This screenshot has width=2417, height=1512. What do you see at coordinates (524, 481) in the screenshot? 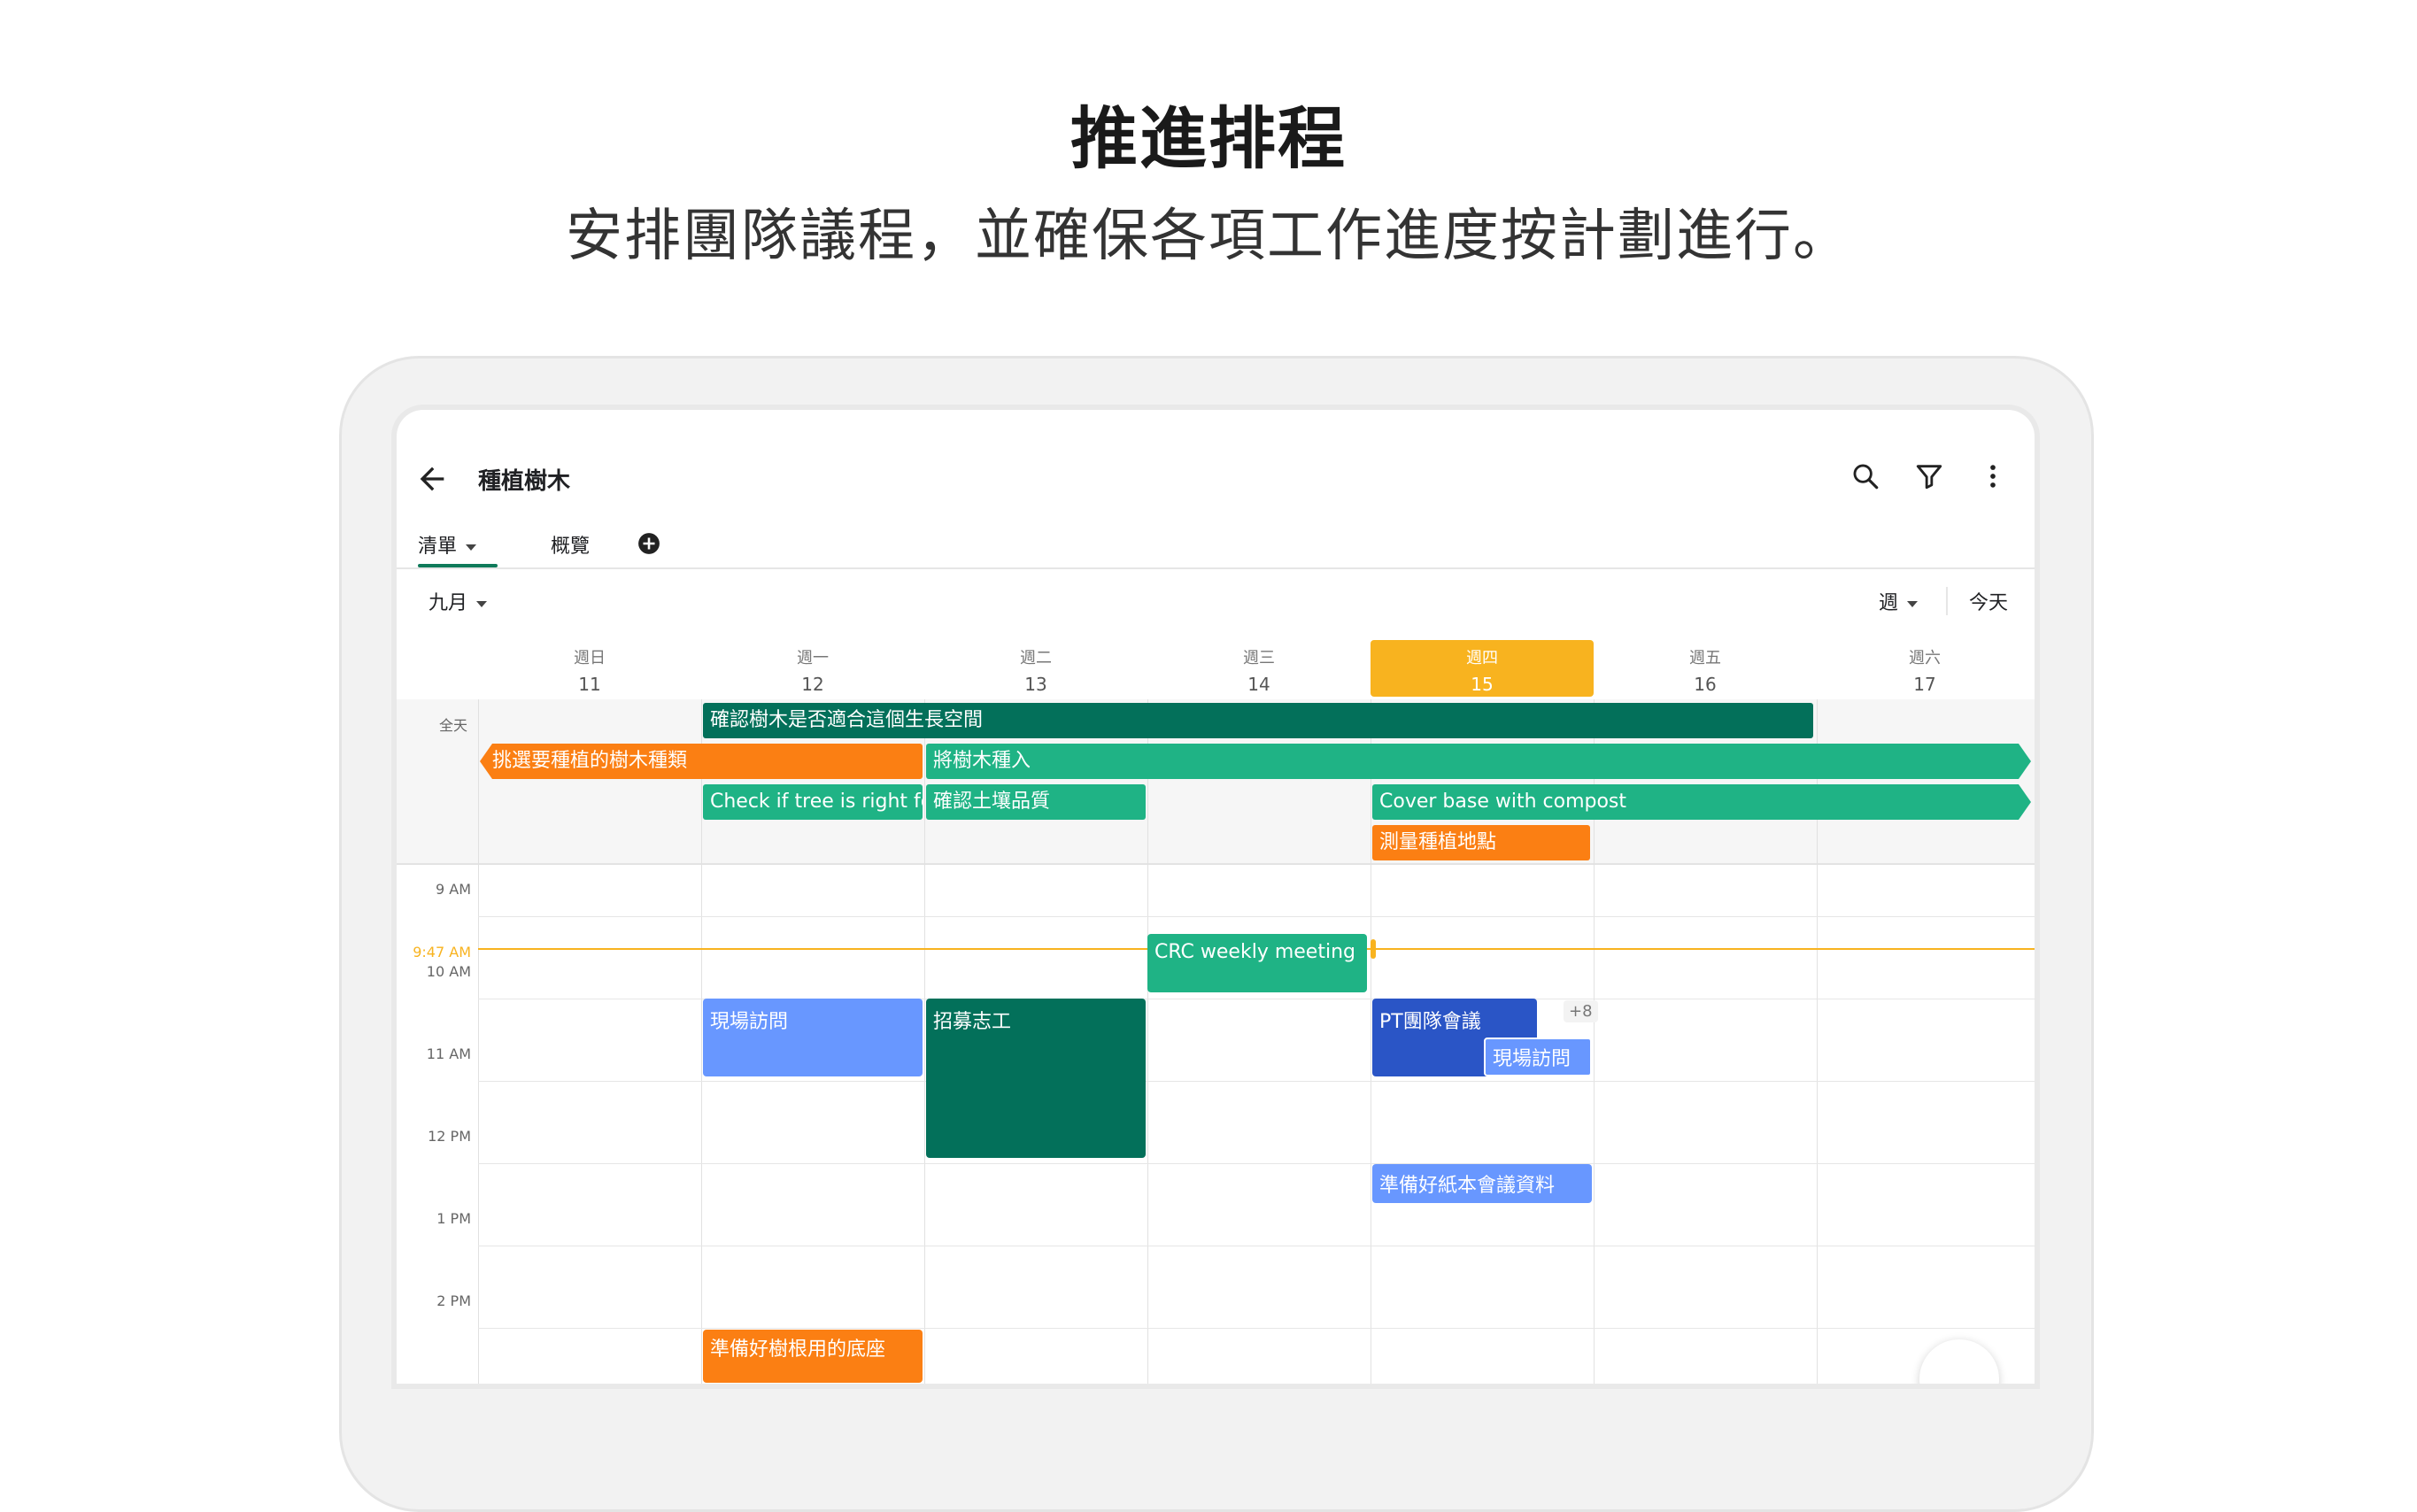
I see `project-title: 種植樹木` at bounding box center [524, 481].